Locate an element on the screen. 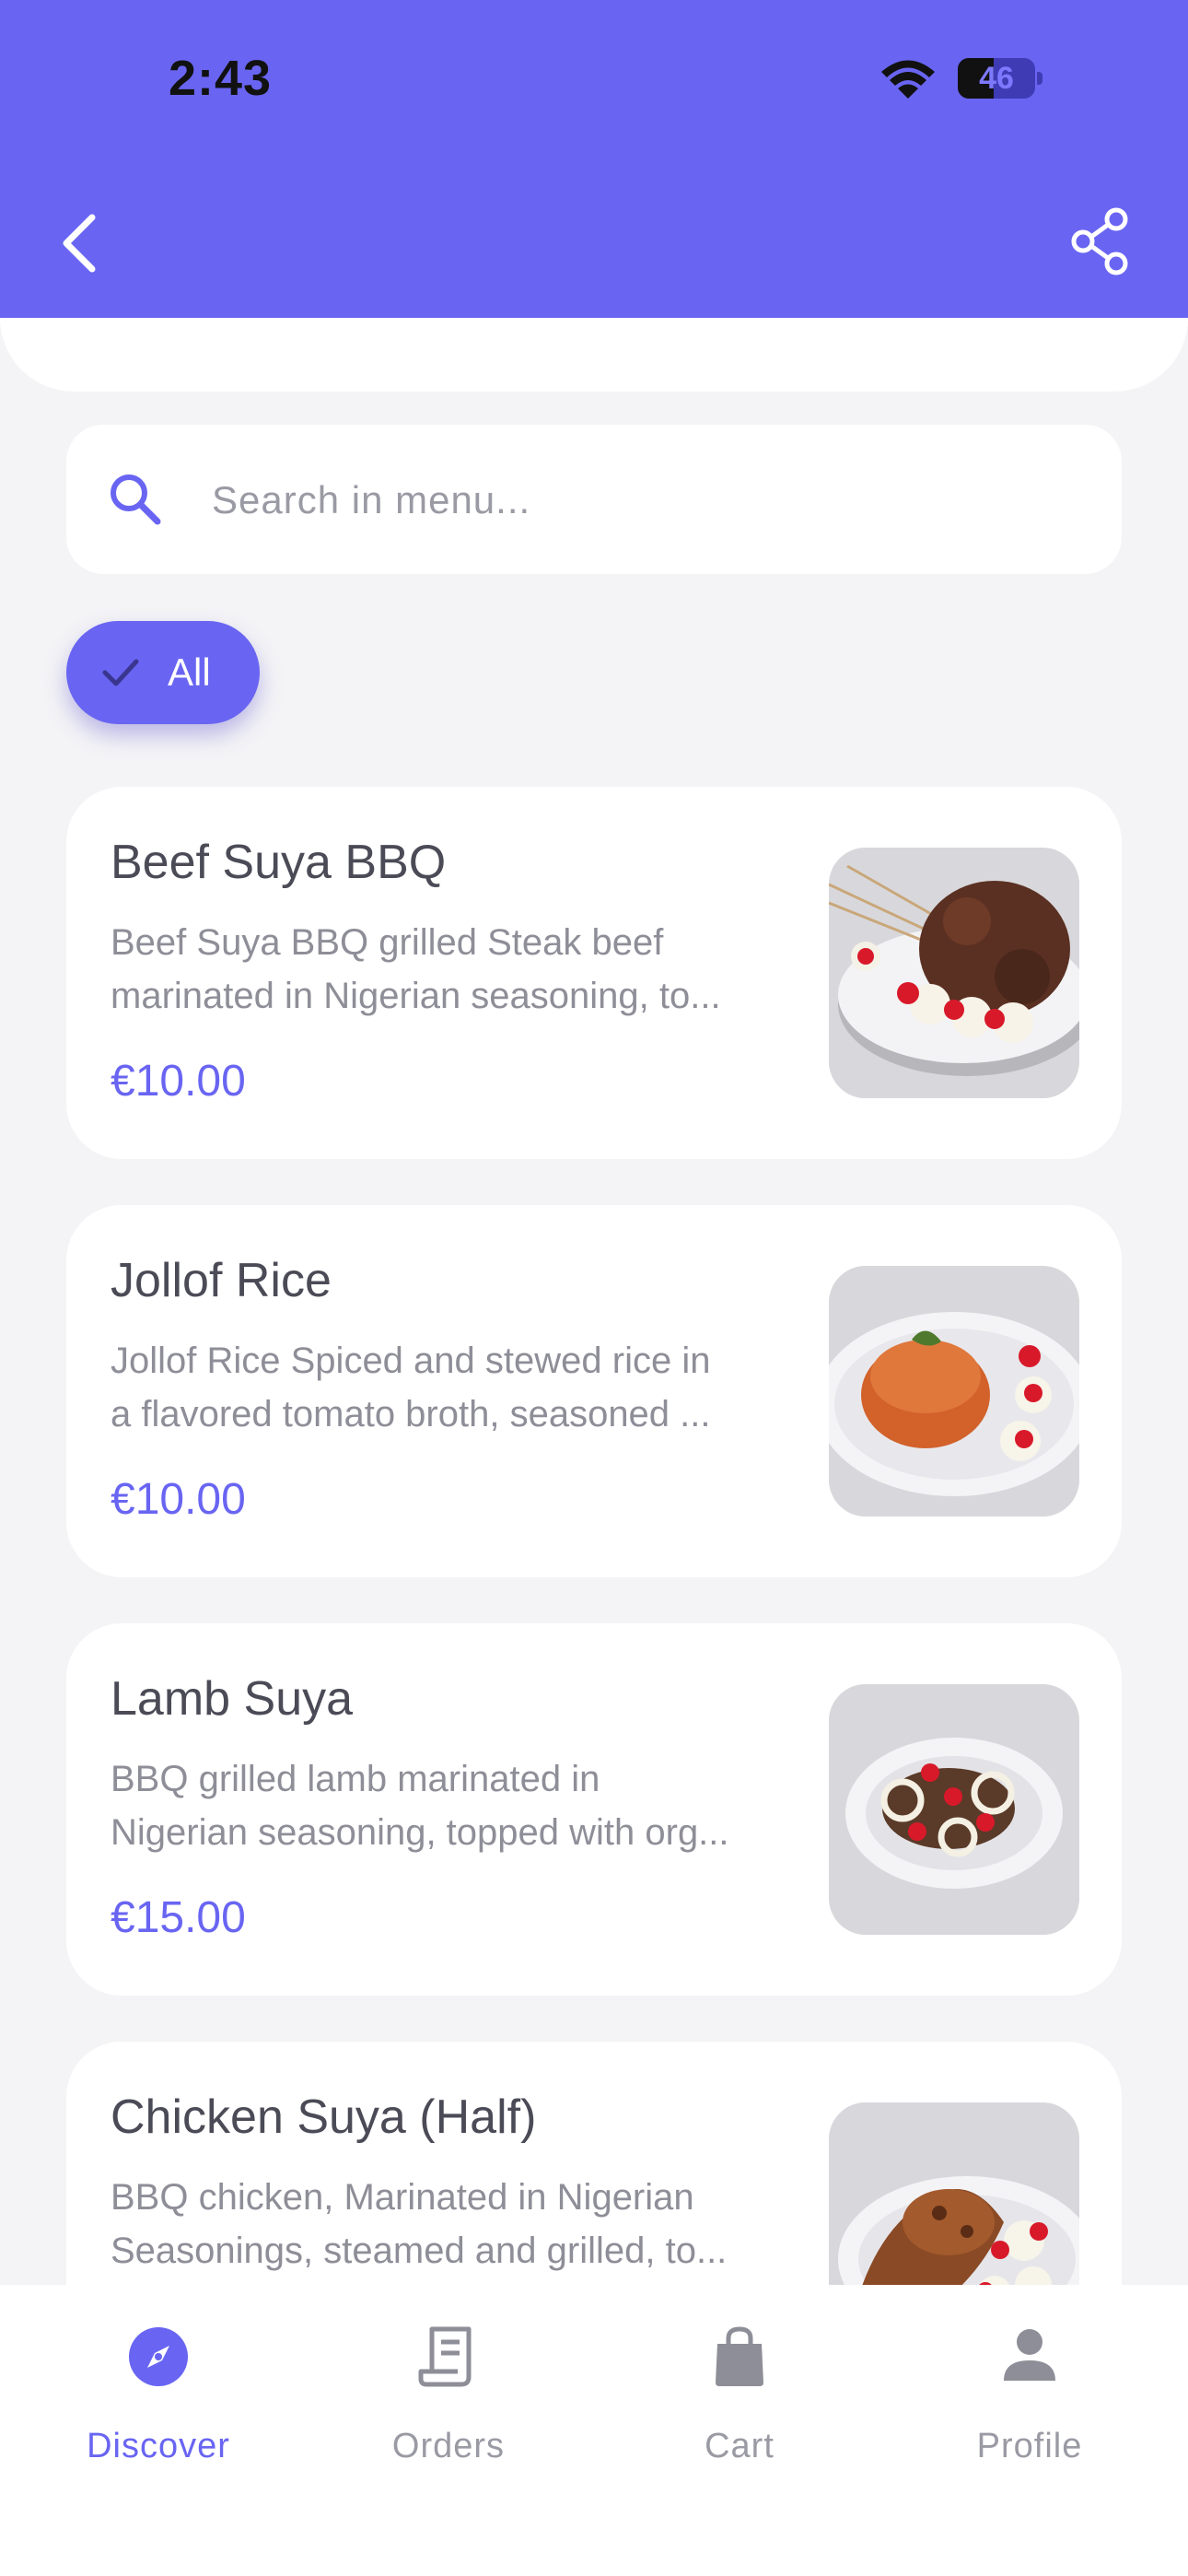 This screenshot has height=2576, width=1188. filter-chip-all: All is located at coordinates (163, 672).